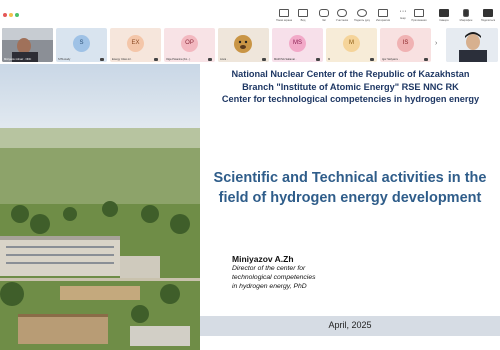 The image size is (500, 350). What do you see at coordinates (488, 13) in the screenshot?
I see `share-icon` at bounding box center [488, 13].